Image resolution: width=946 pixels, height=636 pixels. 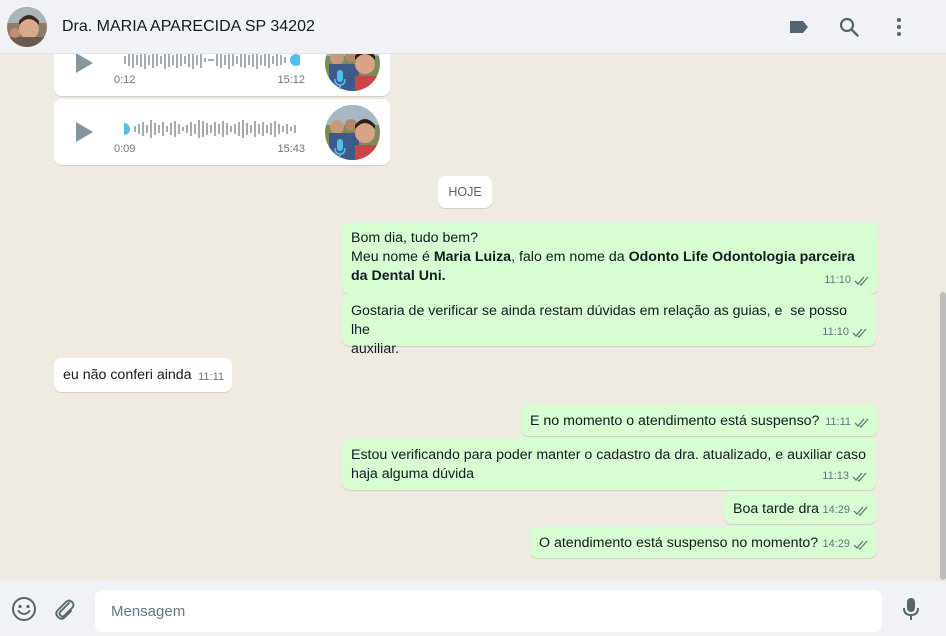 I want to click on audio-message: 0:12 15:12, so click(x=222, y=75).